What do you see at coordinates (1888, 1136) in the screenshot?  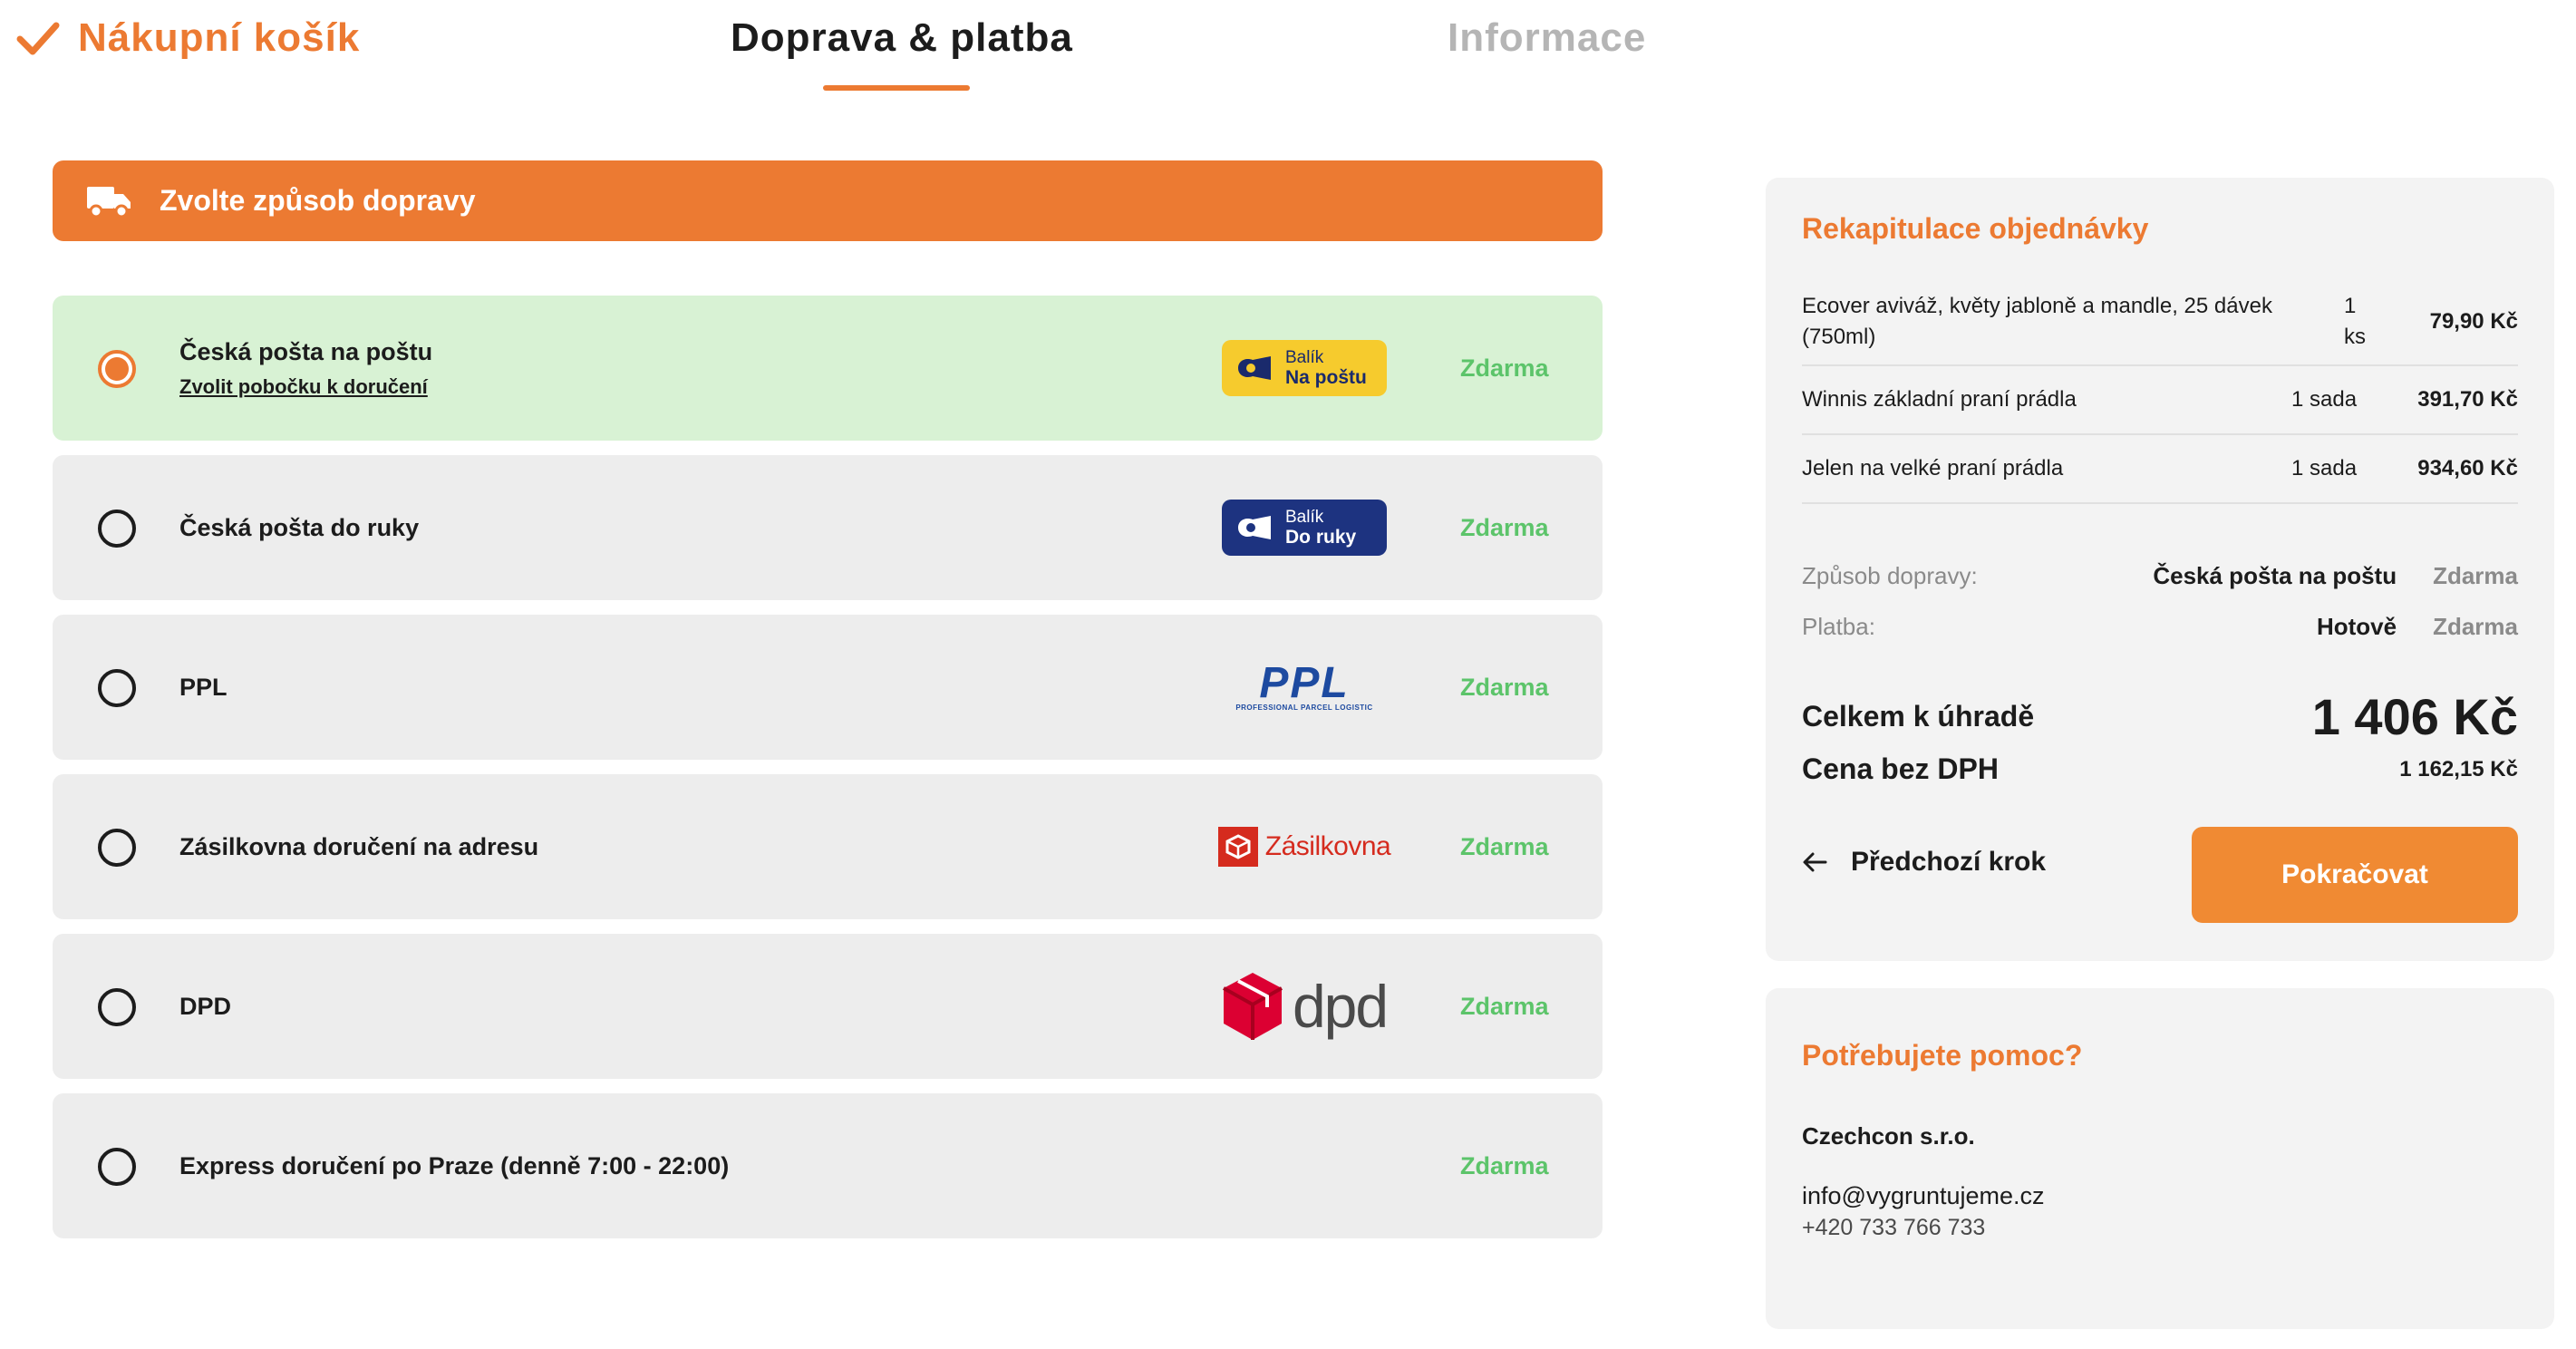 I see `help-company: Czechcon s.r.o.` at bounding box center [1888, 1136].